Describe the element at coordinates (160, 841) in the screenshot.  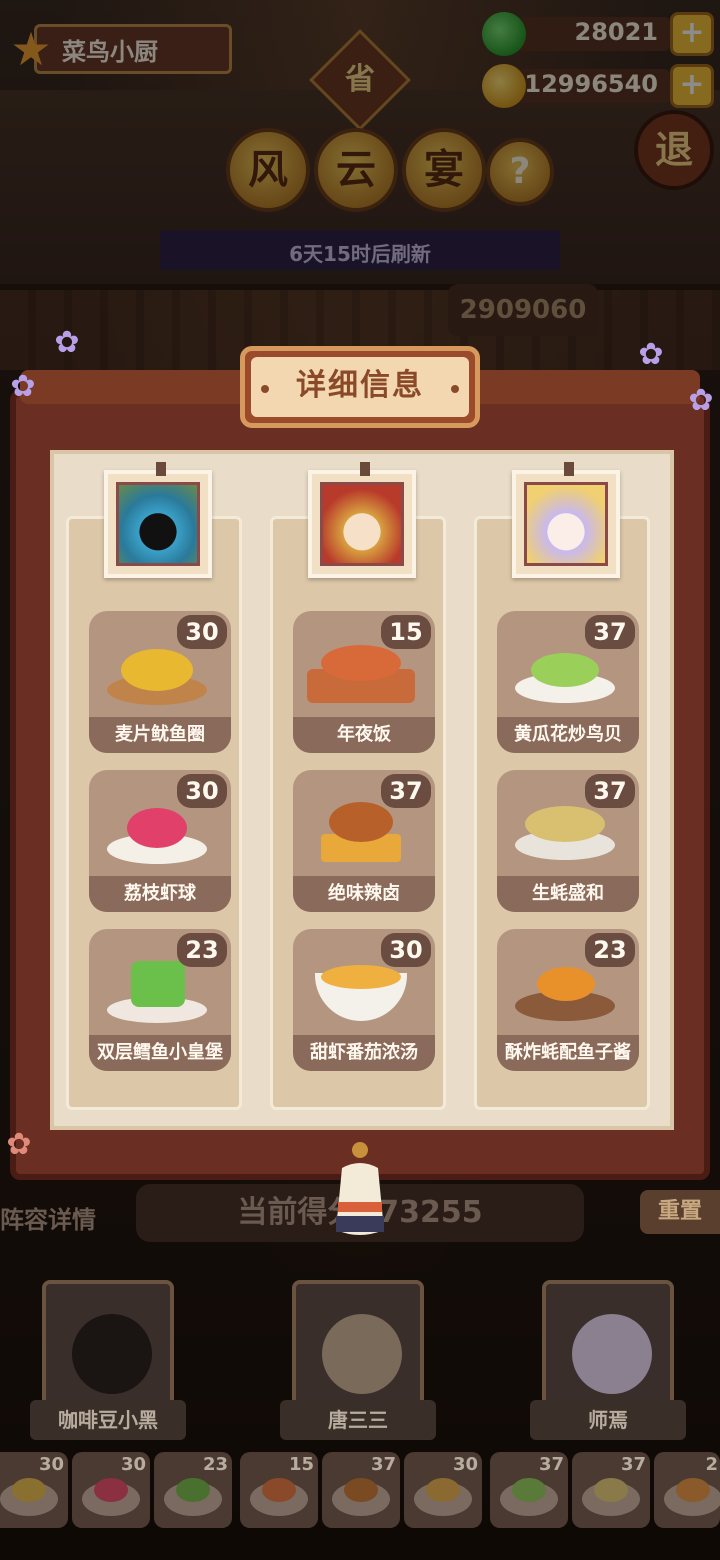
I see `dish-card: 30 荔枝虾球` at that location.